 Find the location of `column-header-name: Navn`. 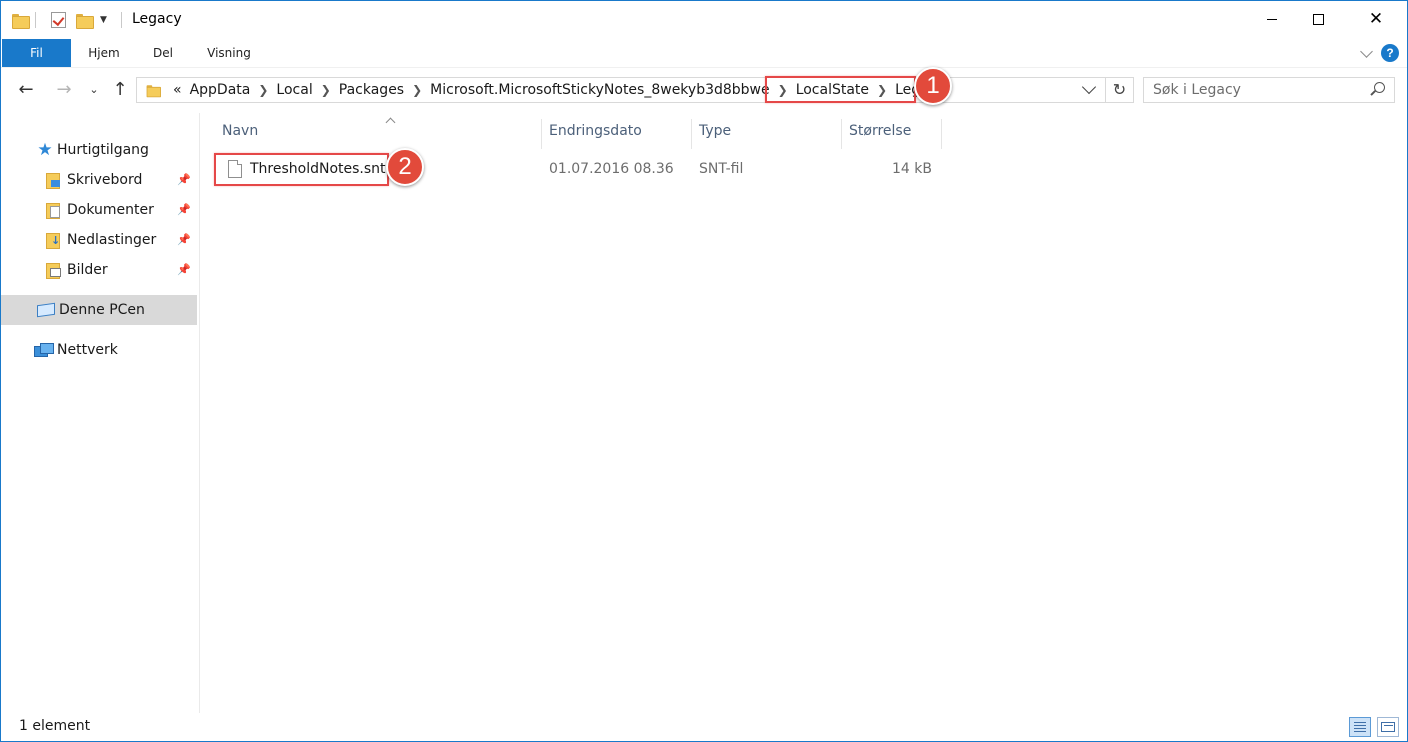

column-header-name: Navn is located at coordinates (378, 133).